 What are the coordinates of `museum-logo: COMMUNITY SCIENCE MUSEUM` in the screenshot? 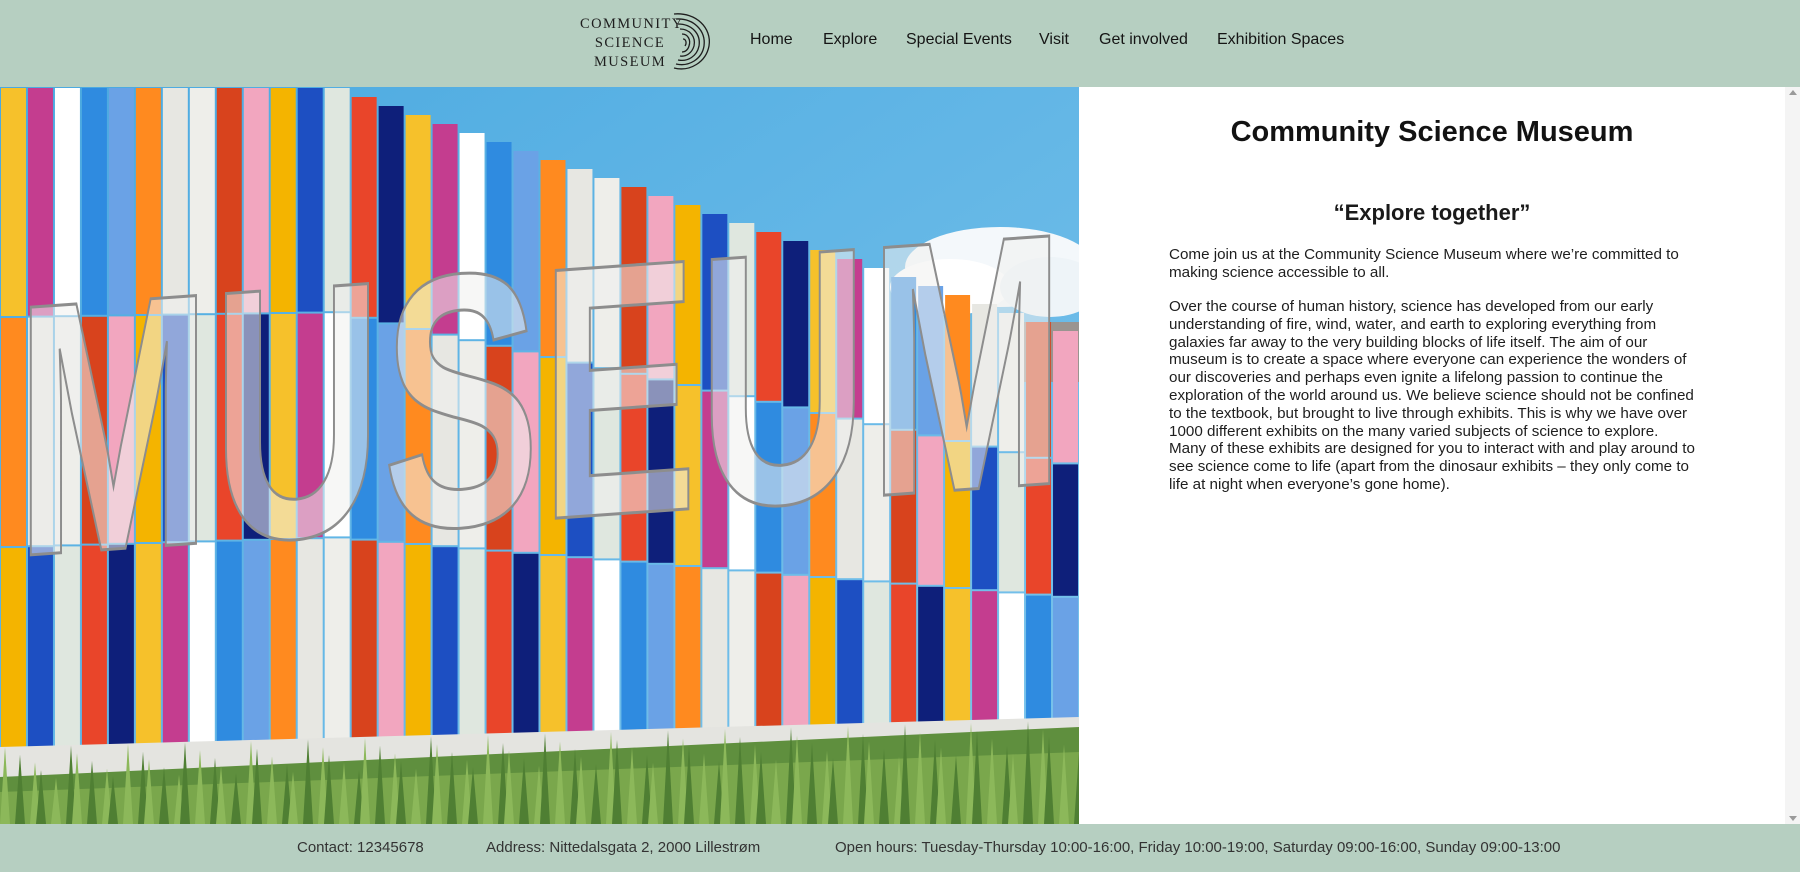 It's located at (645, 42).